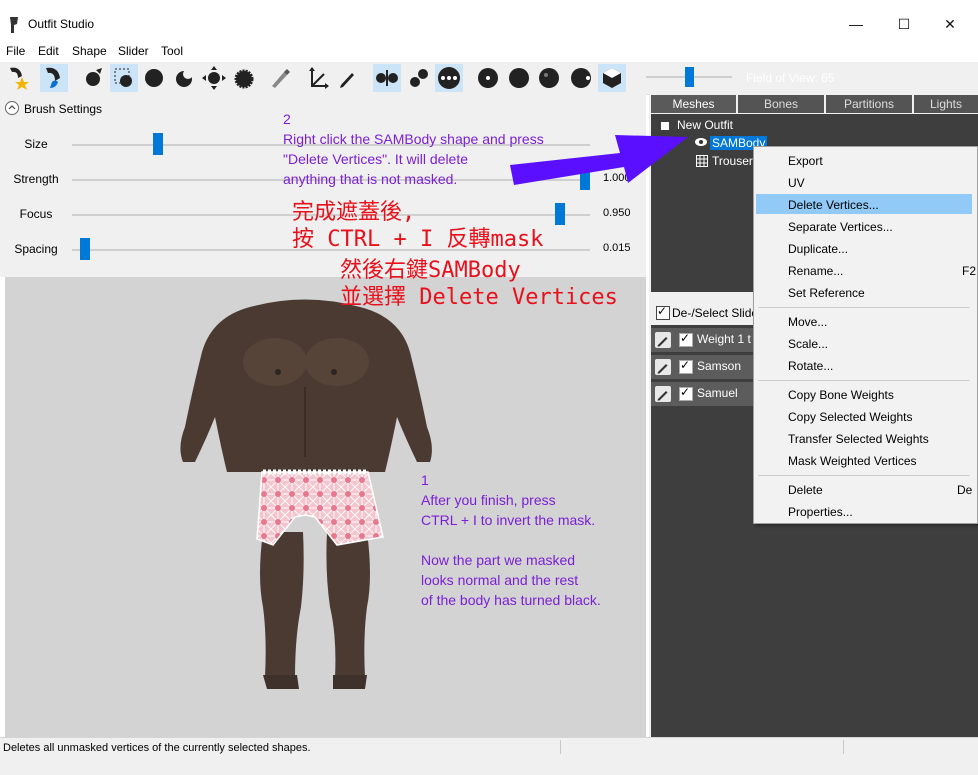 The image size is (978, 775). I want to click on move-arrows-icon, so click(214, 78).